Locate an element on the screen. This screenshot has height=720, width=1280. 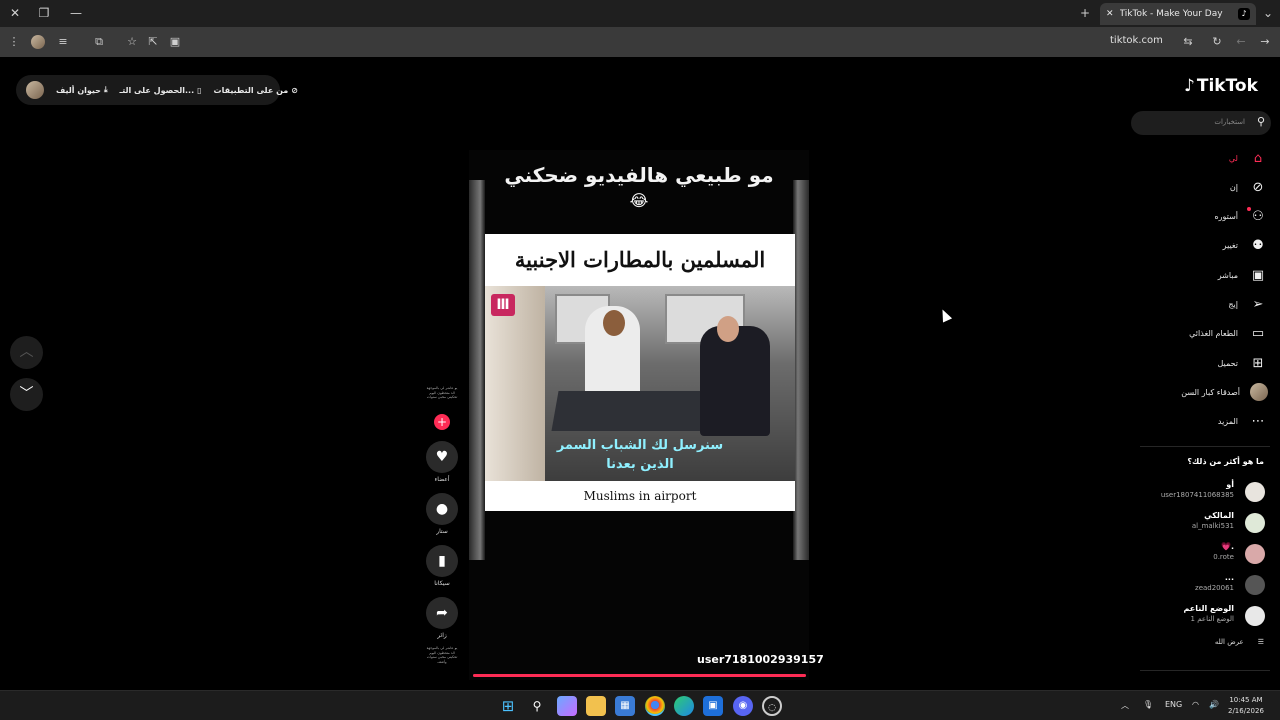
following-account: 💗. 0.rote is located at coordinates (1202, 555).